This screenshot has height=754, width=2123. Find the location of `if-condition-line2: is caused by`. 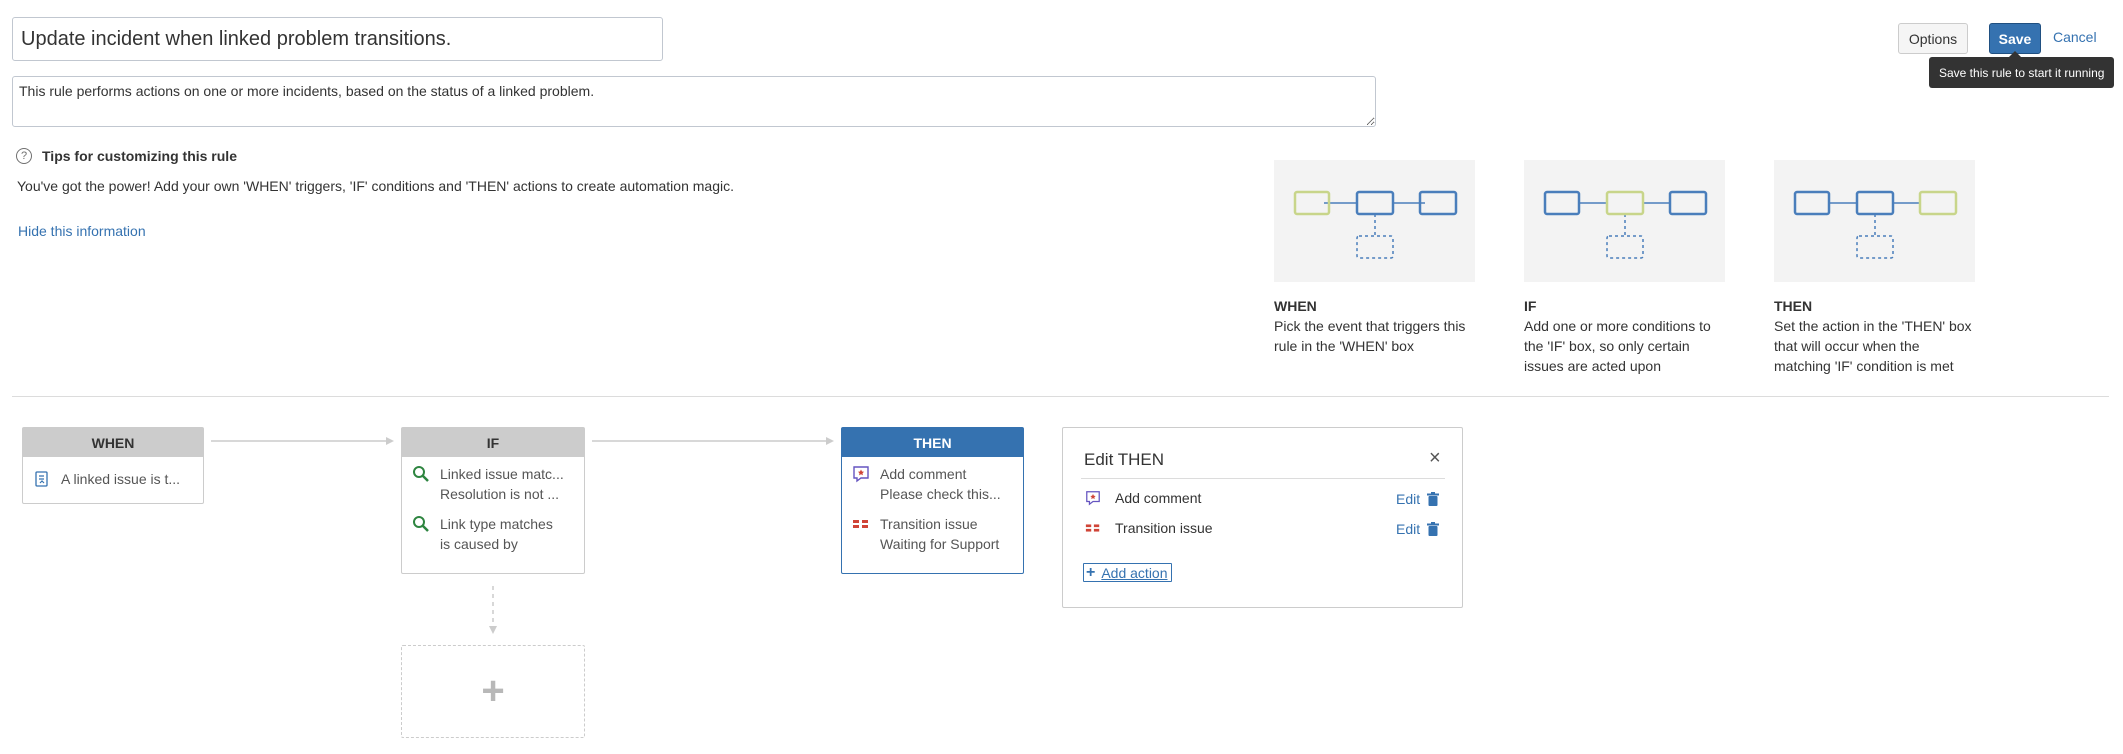

if-condition-line2: is caused by is located at coordinates (479, 544).